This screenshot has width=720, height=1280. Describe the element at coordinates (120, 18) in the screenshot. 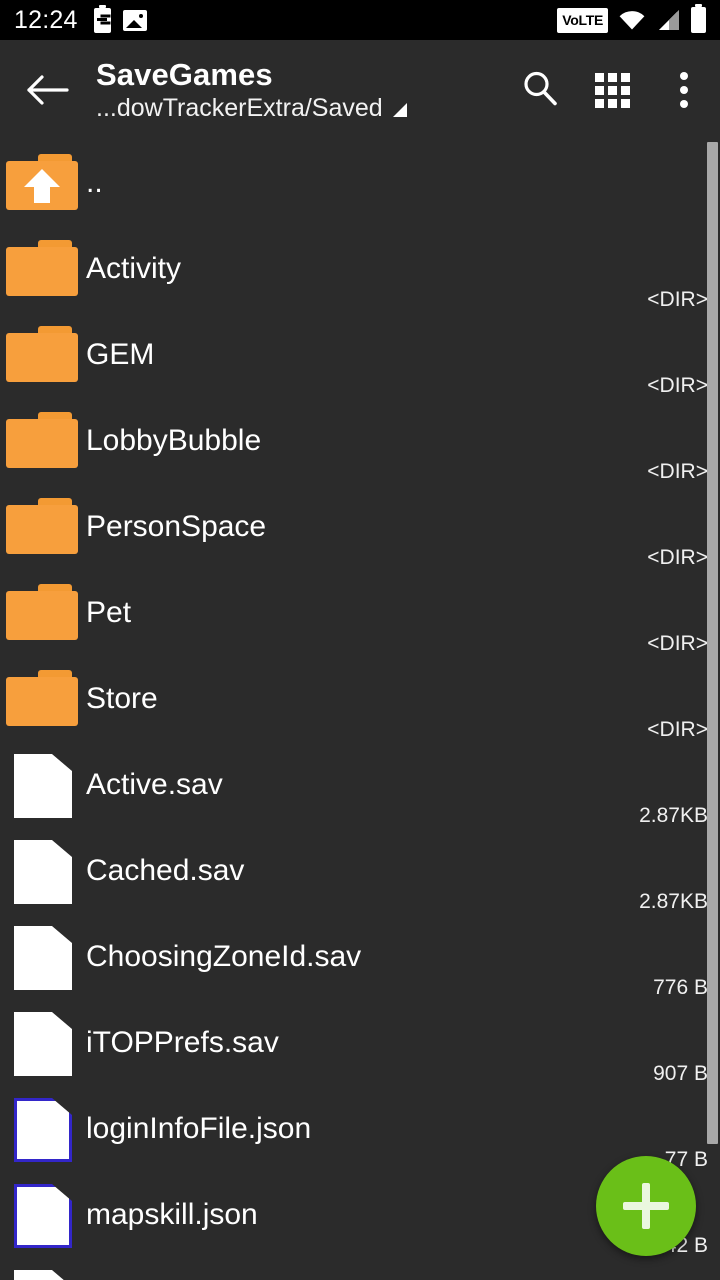

I see `status-bar-left-icons` at that location.